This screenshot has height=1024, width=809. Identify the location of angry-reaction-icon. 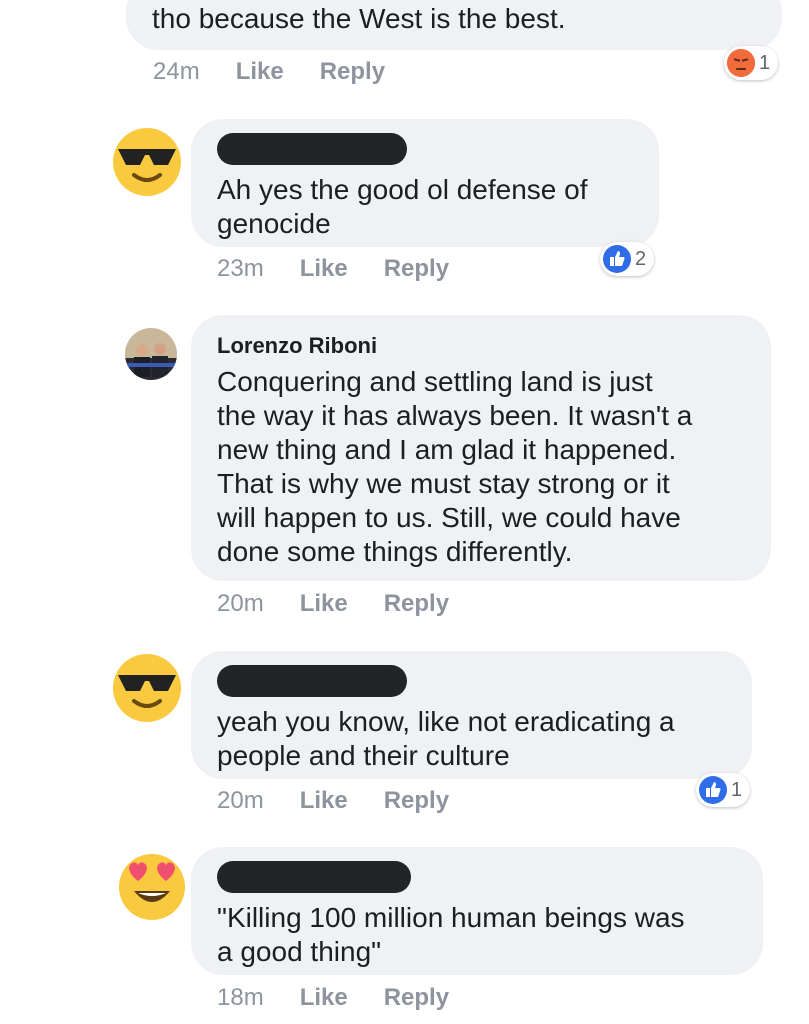
(741, 63).